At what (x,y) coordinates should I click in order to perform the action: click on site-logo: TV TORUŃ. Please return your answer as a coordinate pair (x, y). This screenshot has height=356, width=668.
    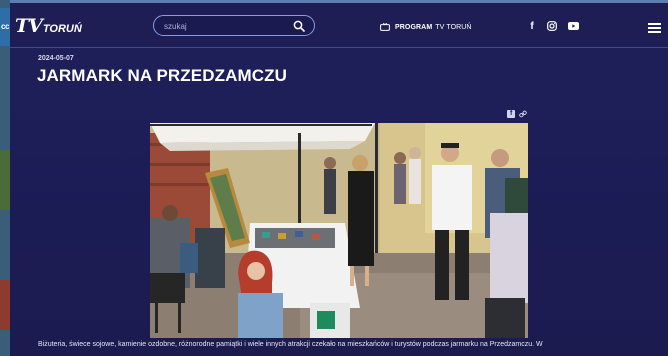
    Looking at the image, I should click on (48, 26).